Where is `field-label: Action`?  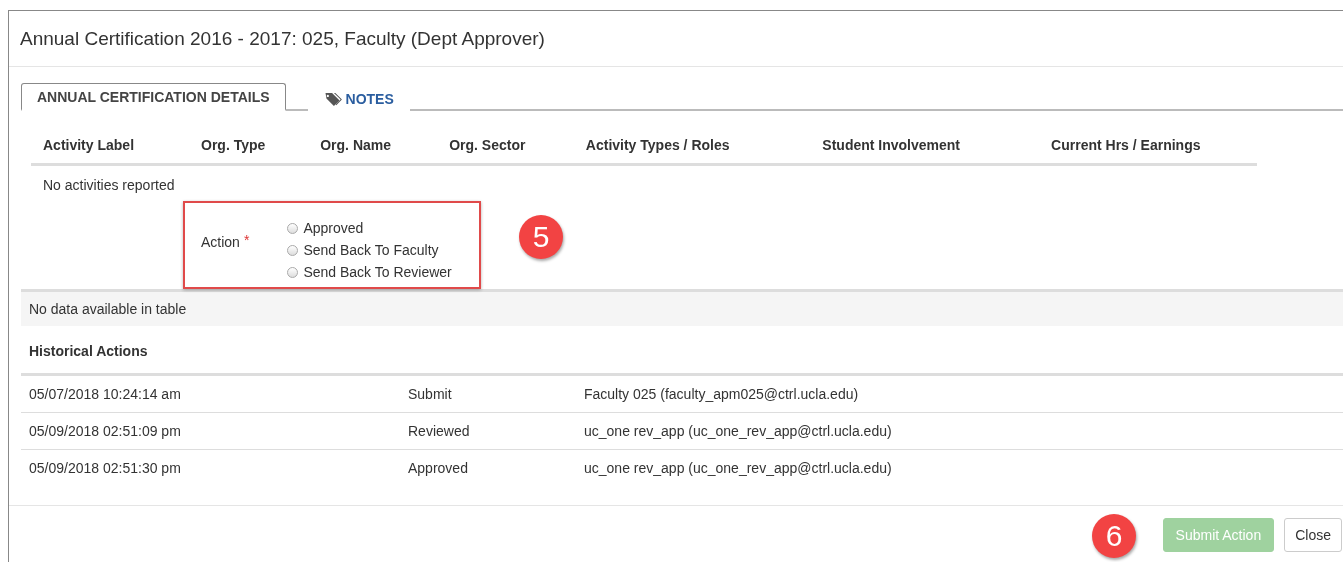 field-label: Action is located at coordinates (220, 243).